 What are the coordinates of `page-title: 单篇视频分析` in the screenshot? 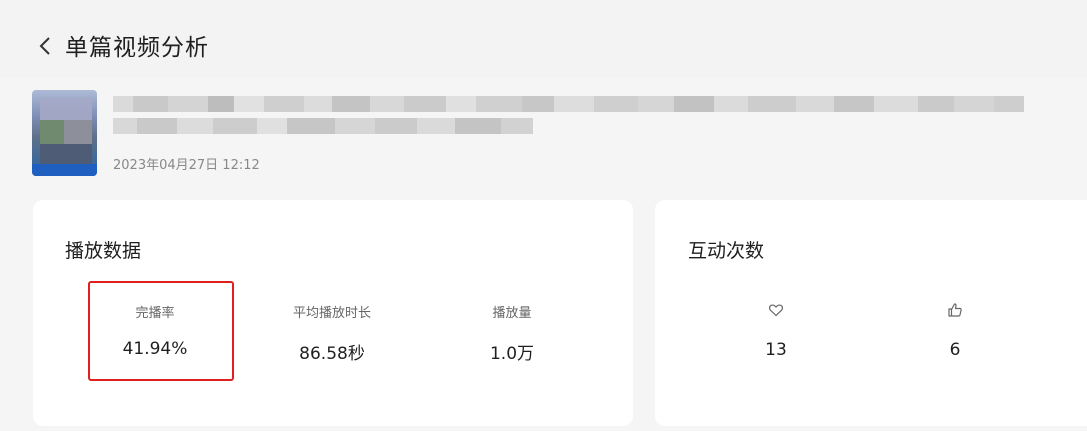 It's located at (137, 48).